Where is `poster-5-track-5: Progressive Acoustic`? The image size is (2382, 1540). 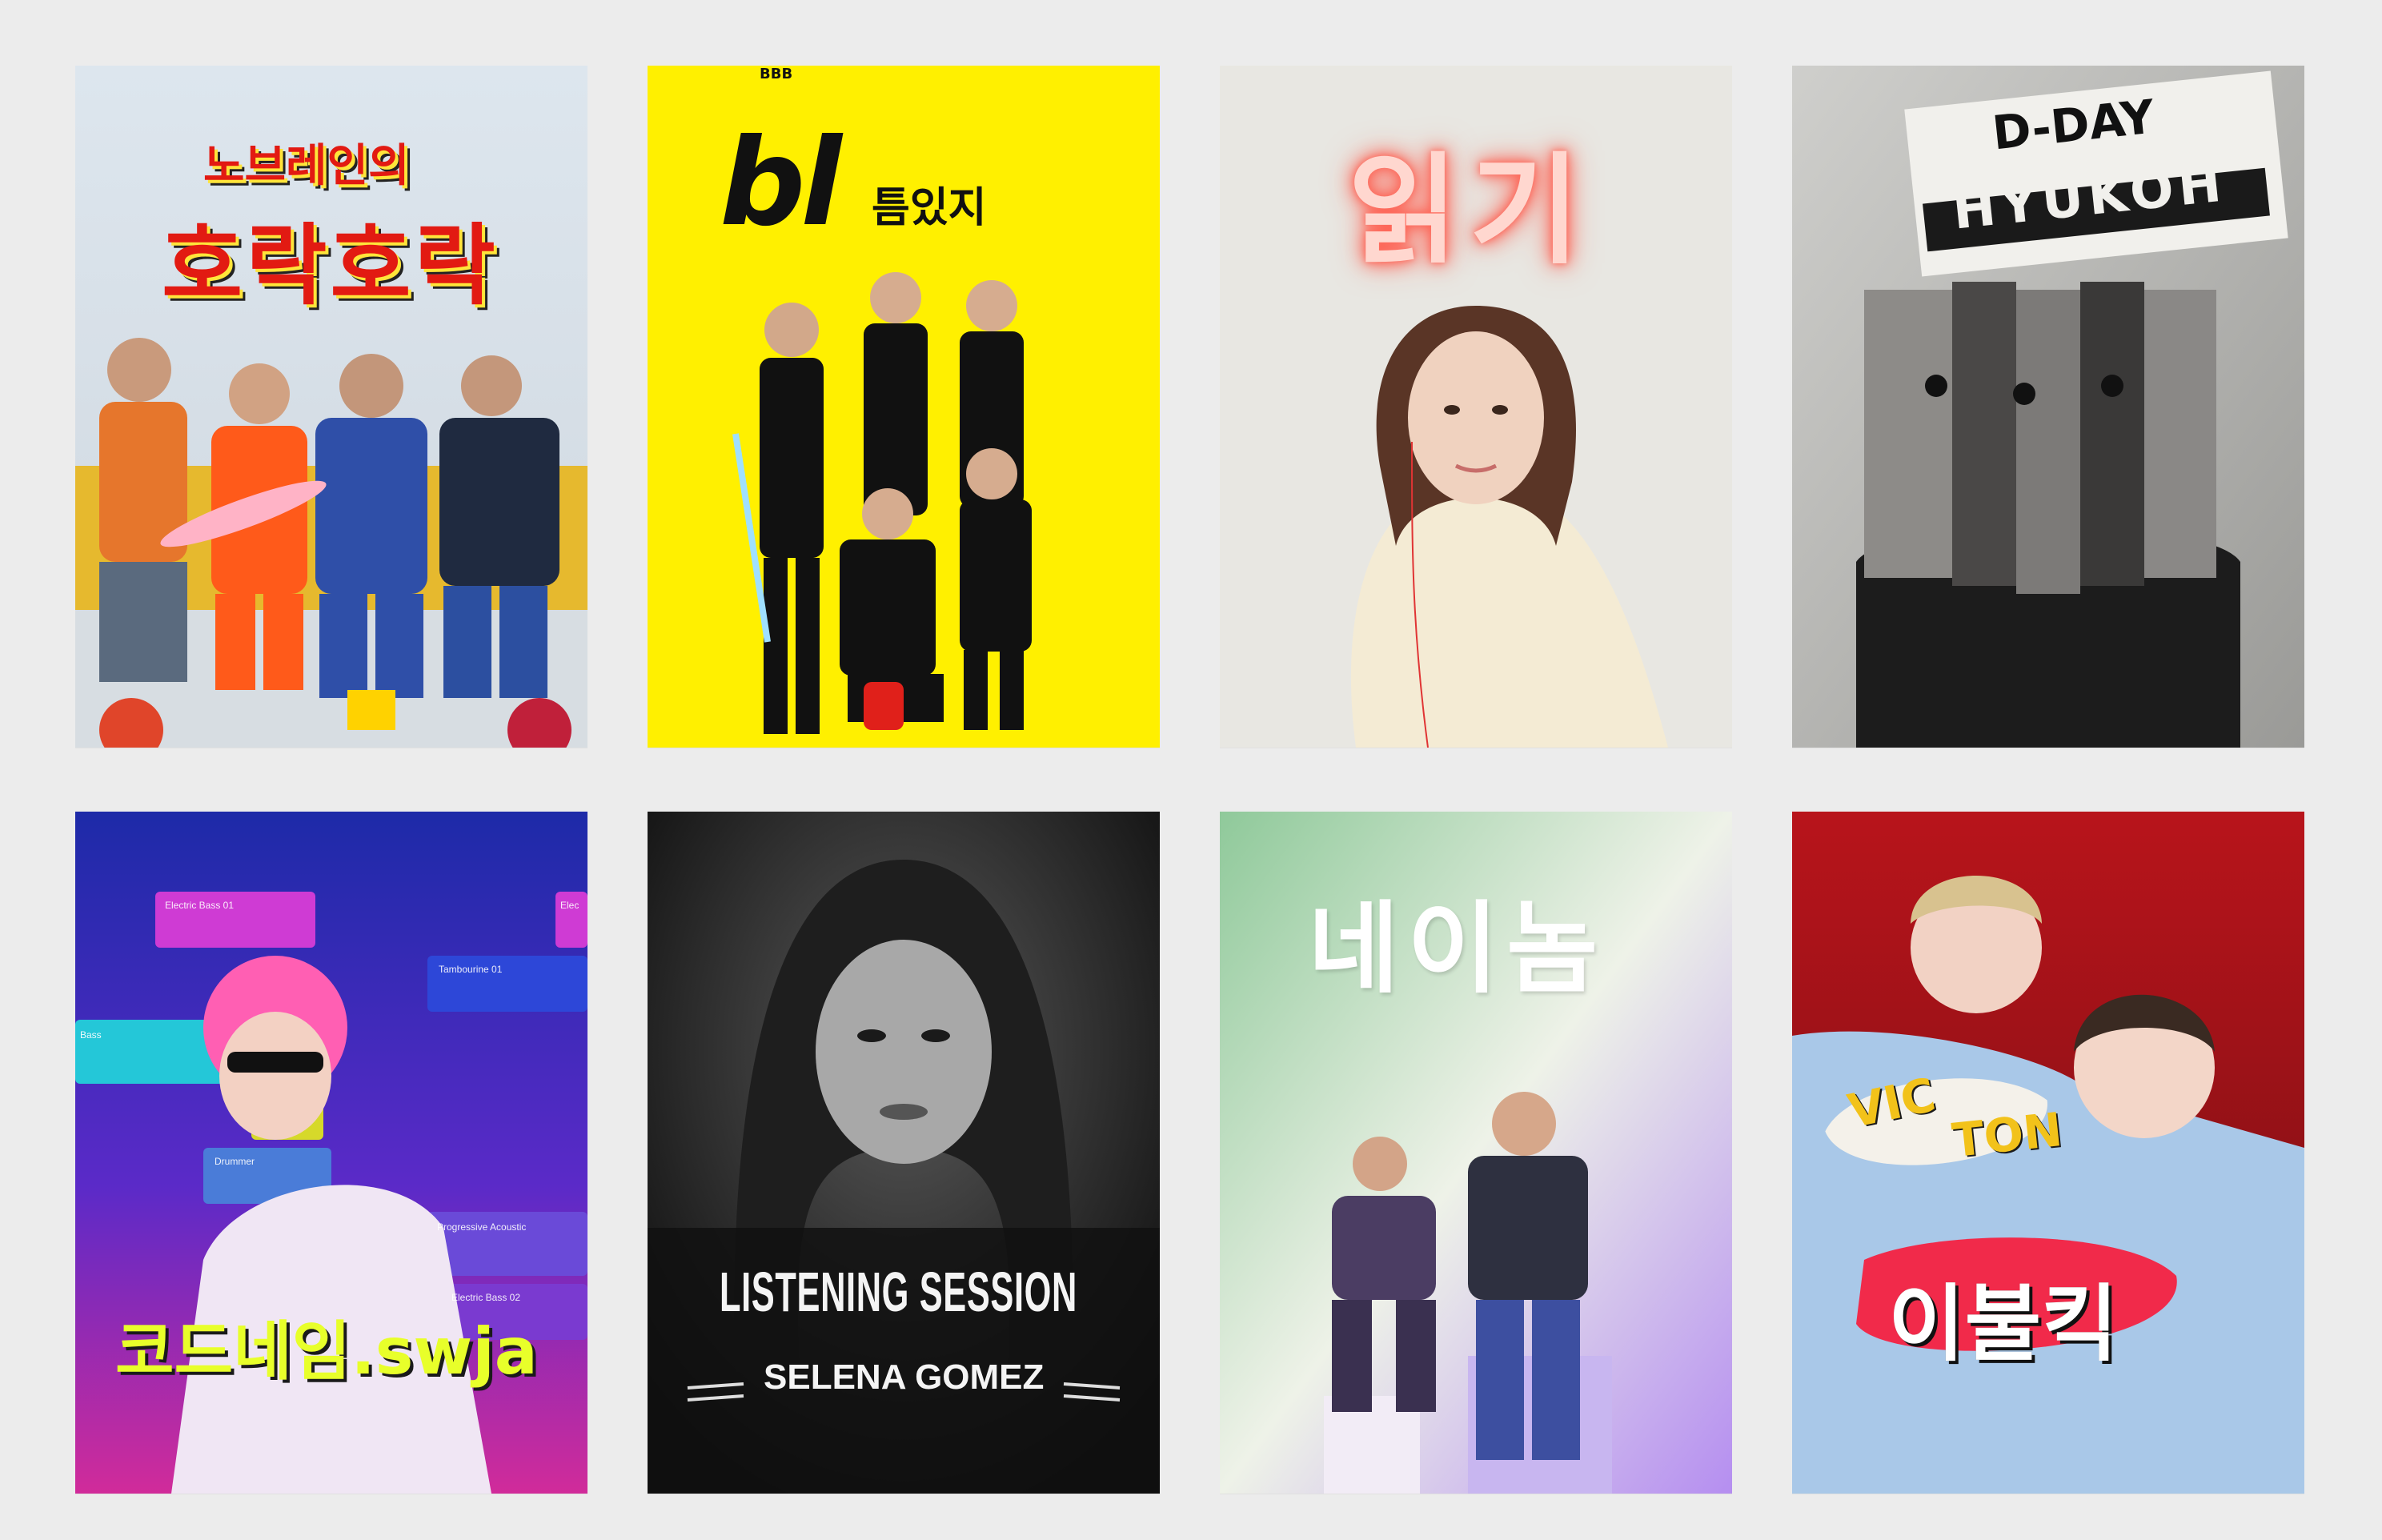 poster-5-track-5: Progressive Acoustic is located at coordinates (482, 1227).